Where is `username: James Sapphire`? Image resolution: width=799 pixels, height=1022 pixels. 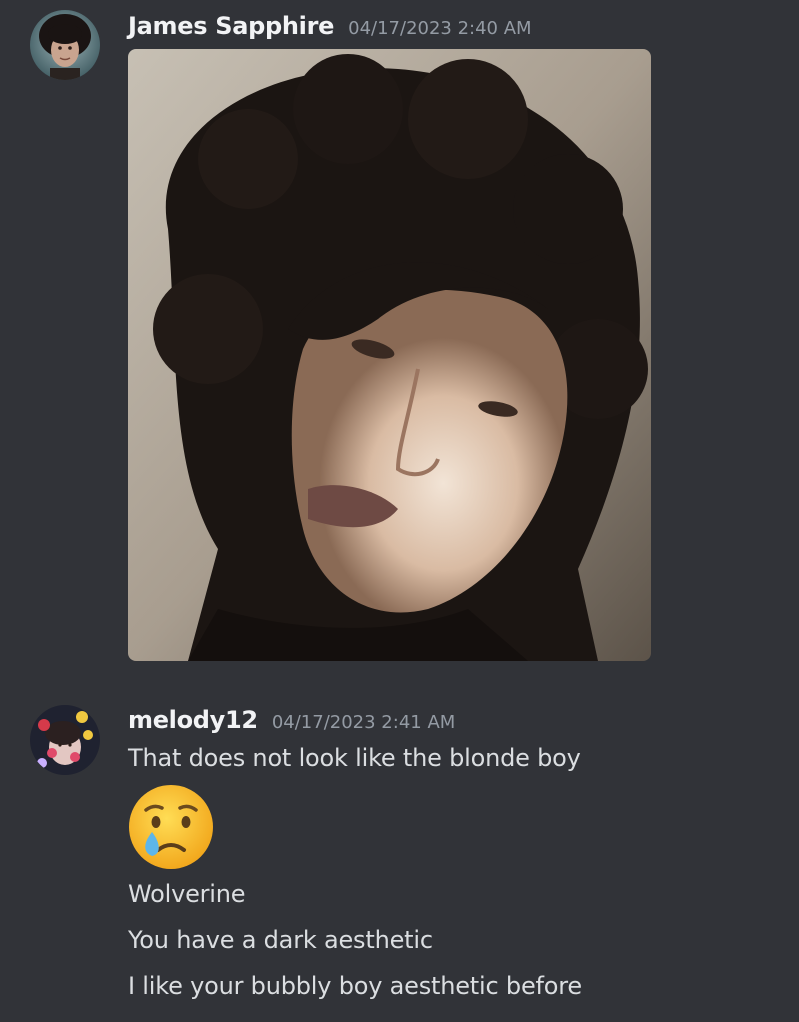
username: James Sapphire is located at coordinates (231, 26).